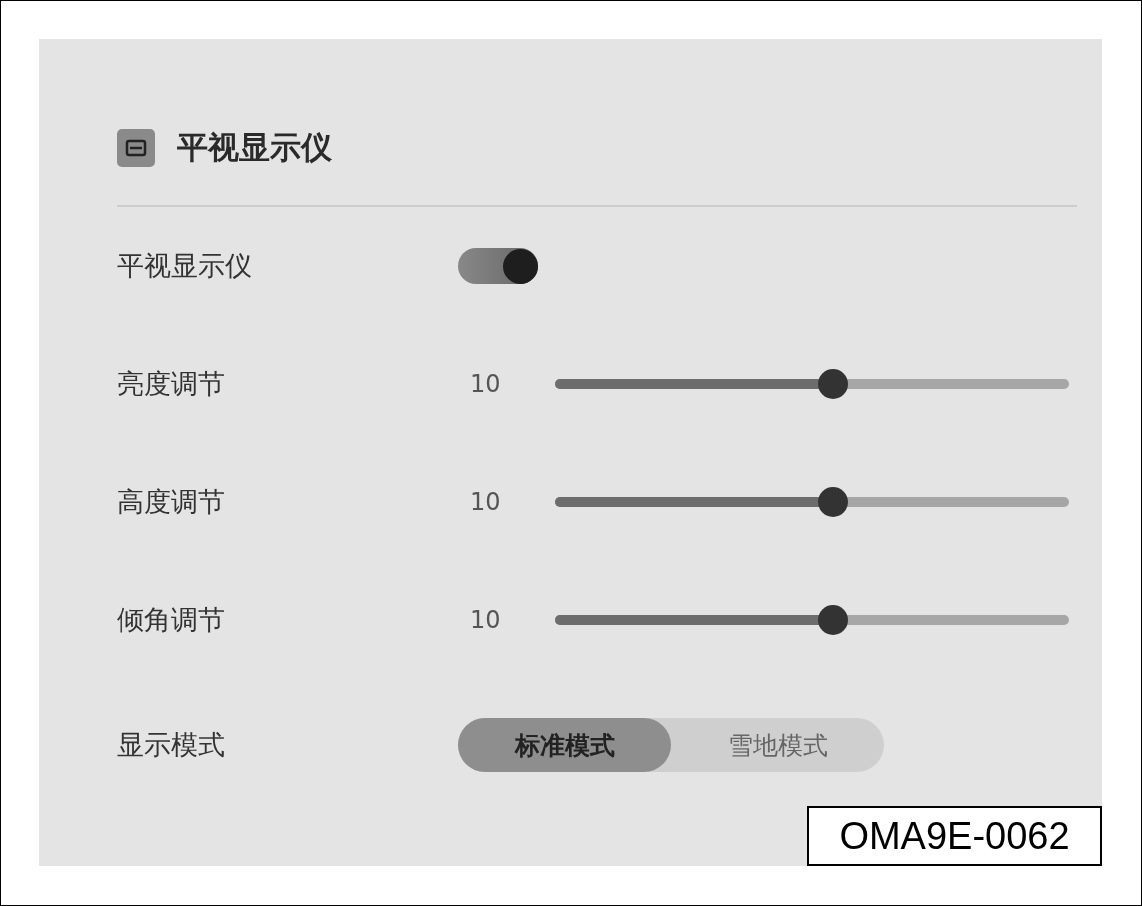 The width and height of the screenshot is (1142, 906). What do you see at coordinates (171, 502) in the screenshot?
I see `setting-label: 高度调节` at bounding box center [171, 502].